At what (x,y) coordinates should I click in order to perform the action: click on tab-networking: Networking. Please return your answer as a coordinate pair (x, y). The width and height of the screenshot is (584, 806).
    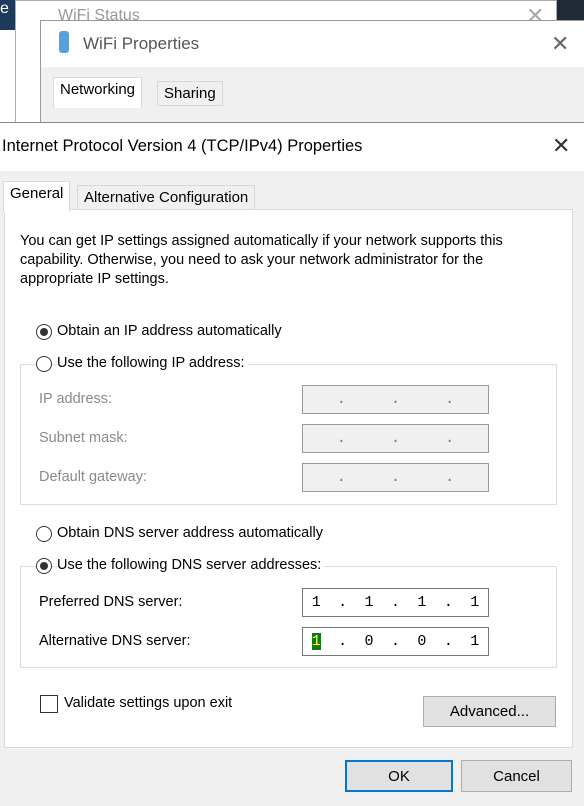
    Looking at the image, I should click on (98, 92).